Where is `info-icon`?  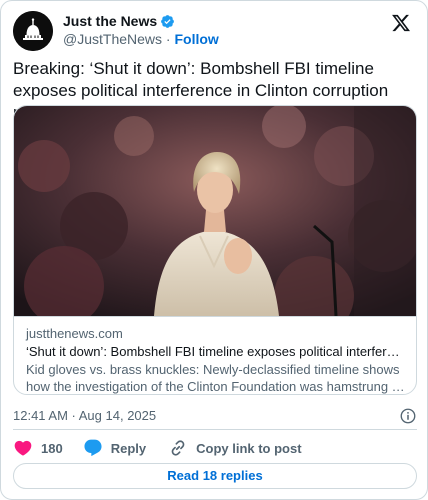 info-icon is located at coordinates (408, 416).